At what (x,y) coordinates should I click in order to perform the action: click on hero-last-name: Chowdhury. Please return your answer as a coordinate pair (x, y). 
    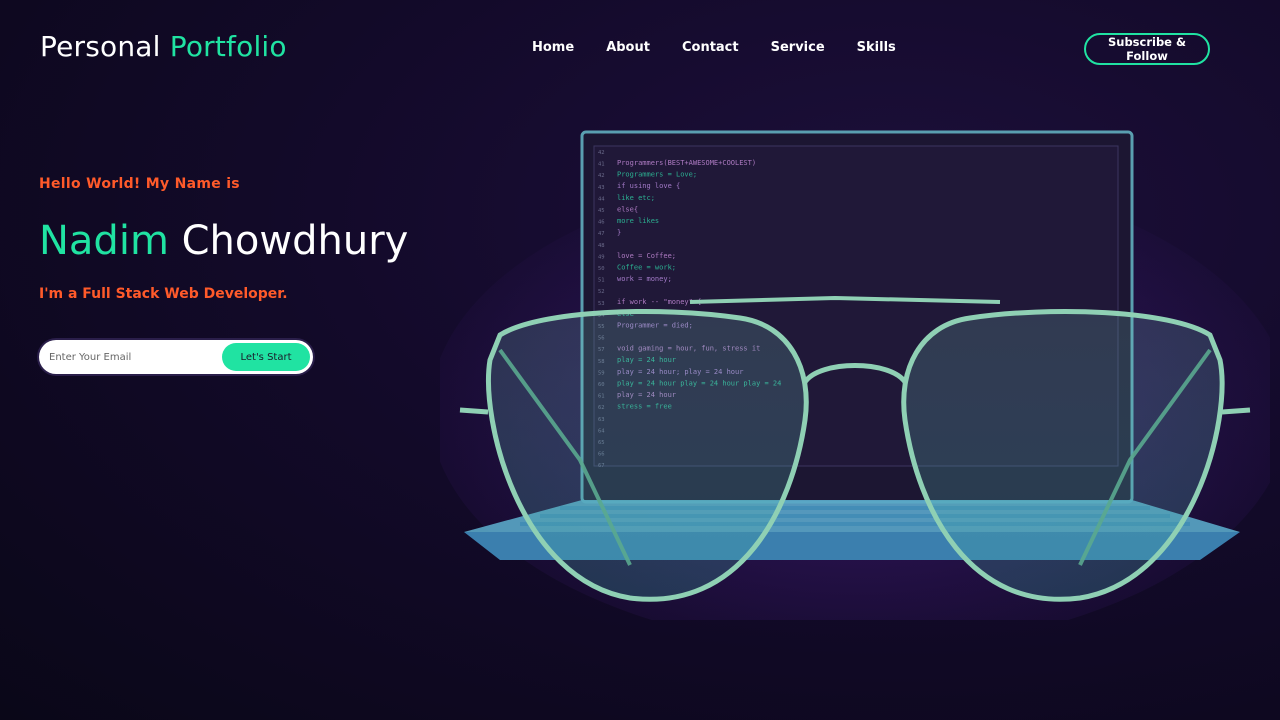
    Looking at the image, I should click on (295, 241).